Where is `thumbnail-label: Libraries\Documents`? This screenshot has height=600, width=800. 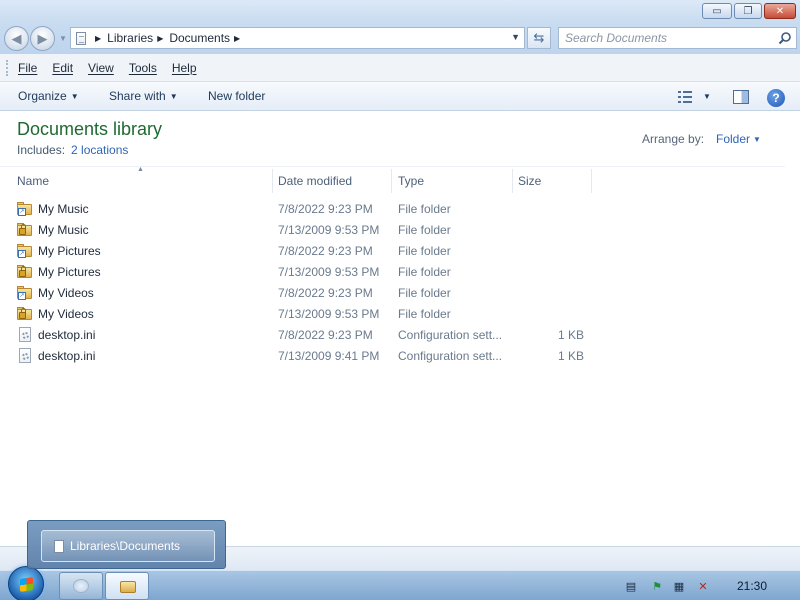 thumbnail-label: Libraries\Documents is located at coordinates (125, 546).